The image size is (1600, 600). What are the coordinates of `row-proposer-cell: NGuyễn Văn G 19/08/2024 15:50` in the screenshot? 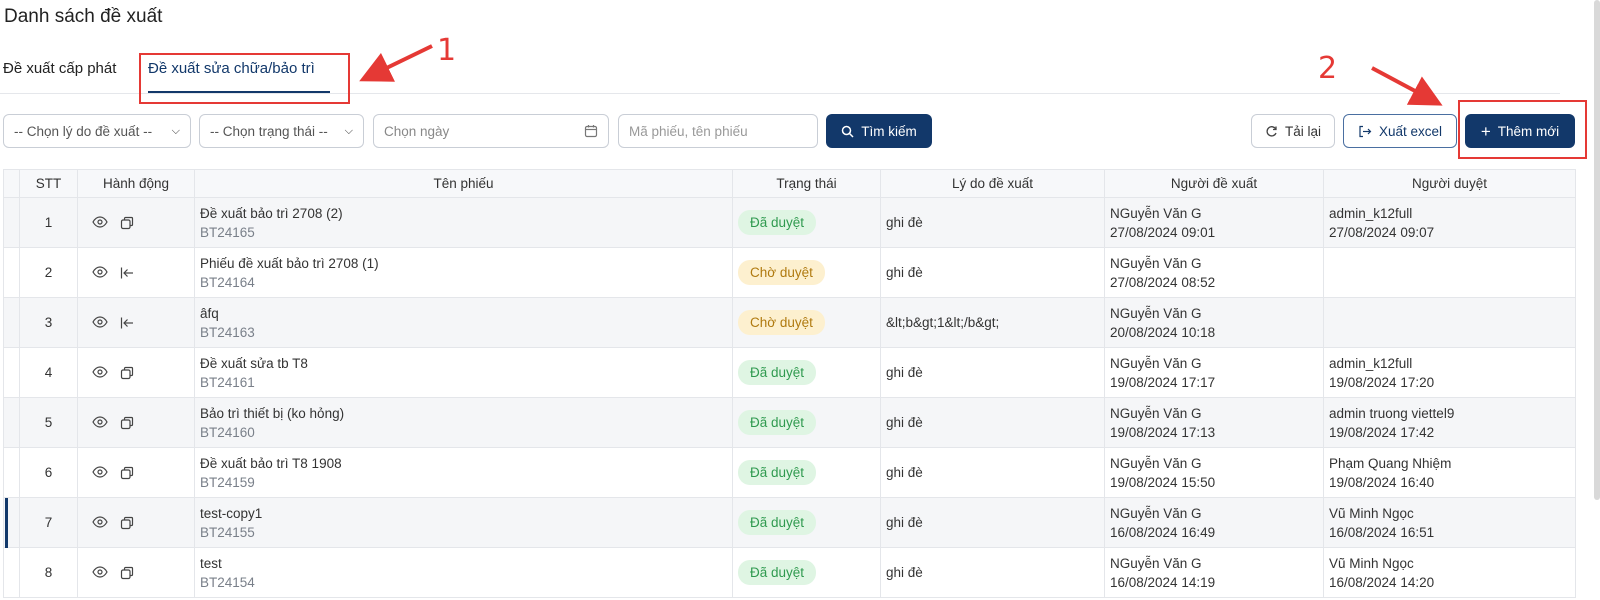 It's located at (1214, 472).